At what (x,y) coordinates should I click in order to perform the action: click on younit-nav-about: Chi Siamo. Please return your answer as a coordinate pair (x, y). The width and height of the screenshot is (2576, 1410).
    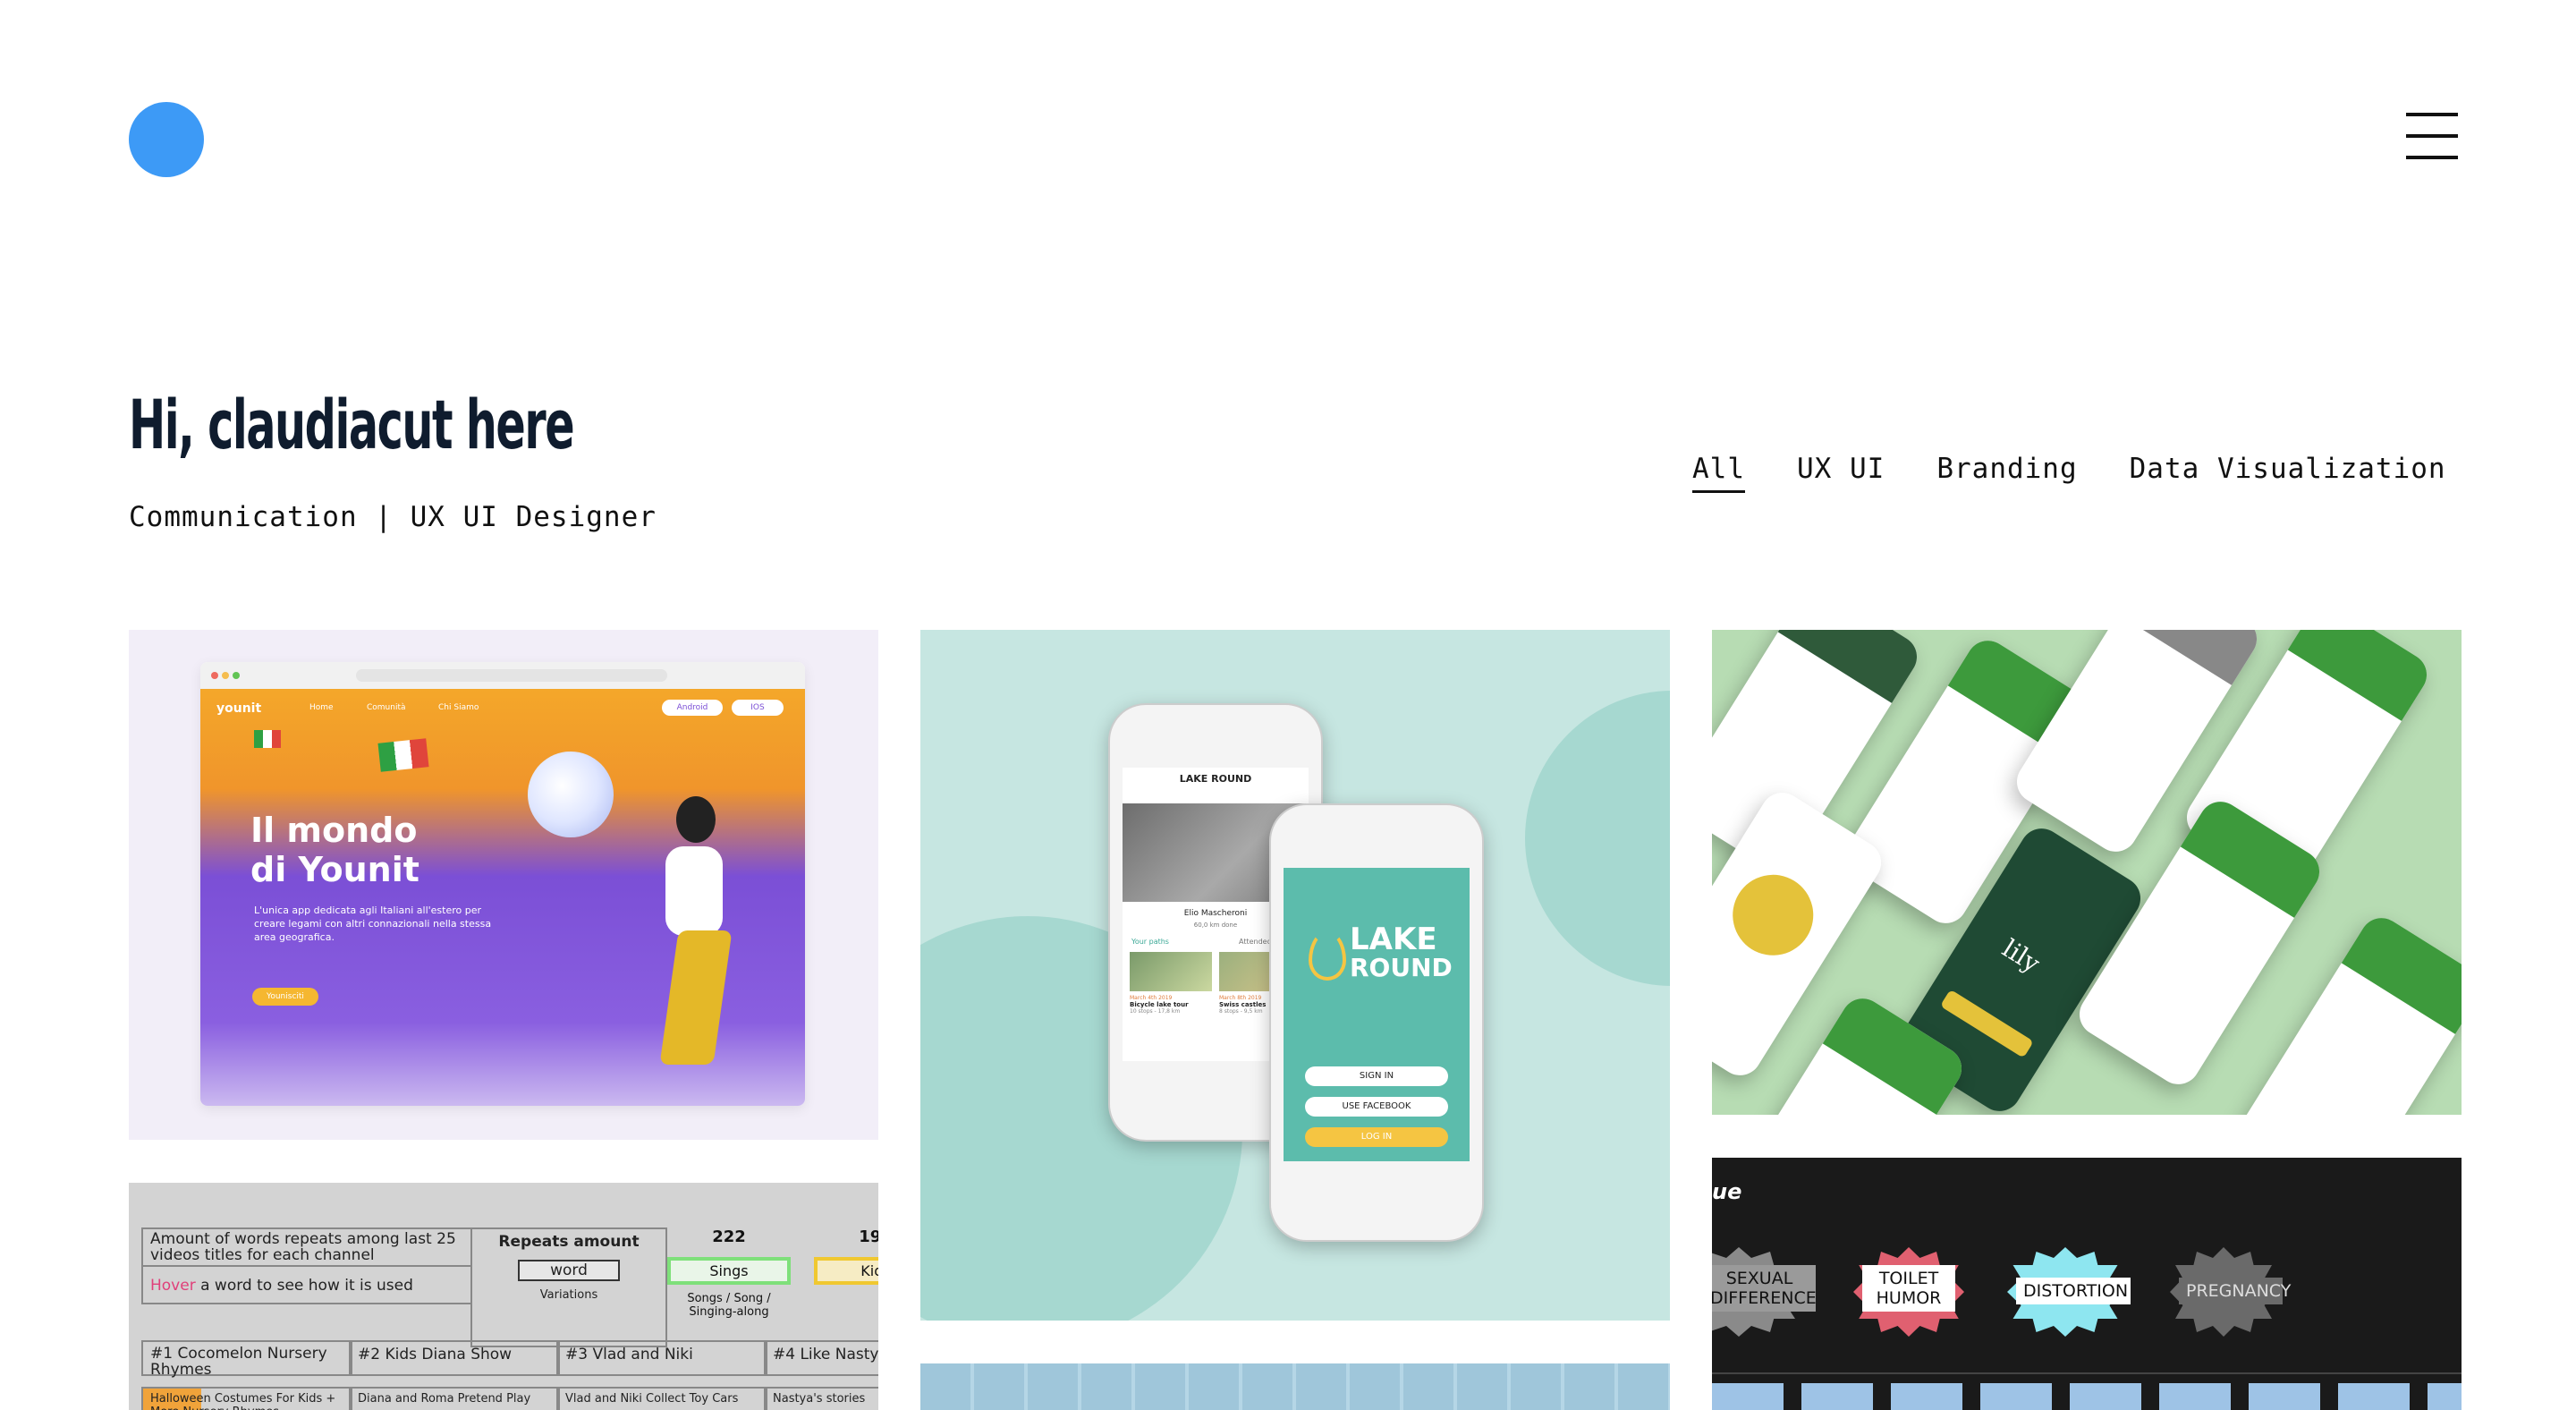
    Looking at the image, I should click on (458, 707).